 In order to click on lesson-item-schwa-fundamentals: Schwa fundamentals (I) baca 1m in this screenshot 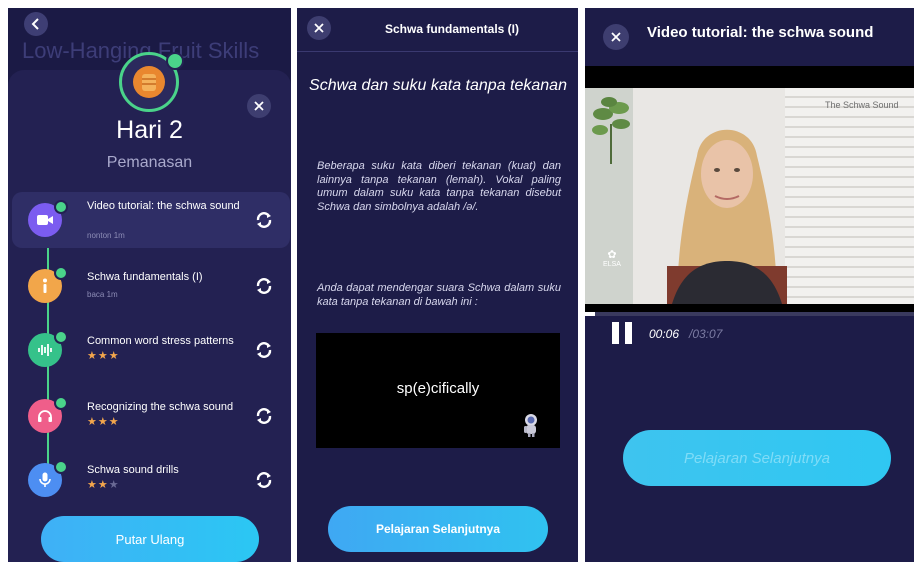, I will do `click(151, 286)`.